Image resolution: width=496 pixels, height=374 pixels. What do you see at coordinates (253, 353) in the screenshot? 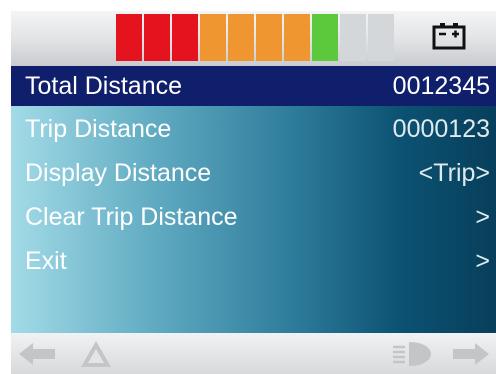
I see `indicator-bar` at bounding box center [253, 353].